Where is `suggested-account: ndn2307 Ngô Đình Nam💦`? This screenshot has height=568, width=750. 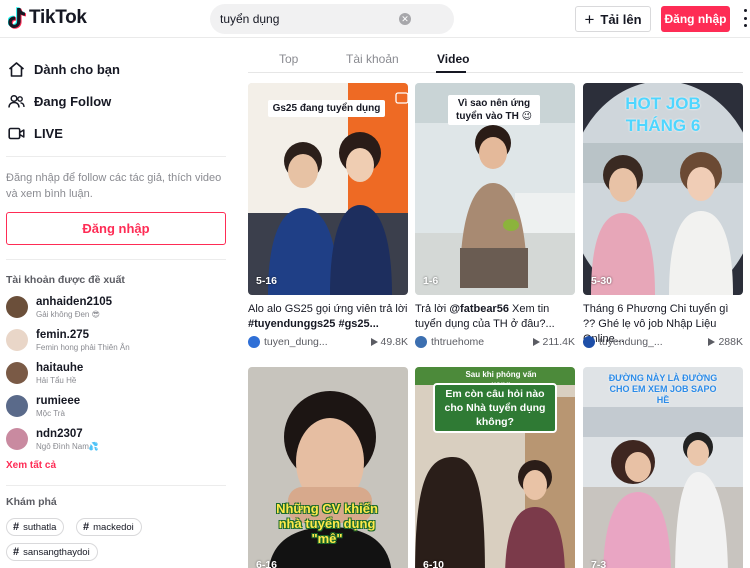 suggested-account: ndn2307 Ngô Đình Nam💦 is located at coordinates (52, 439).